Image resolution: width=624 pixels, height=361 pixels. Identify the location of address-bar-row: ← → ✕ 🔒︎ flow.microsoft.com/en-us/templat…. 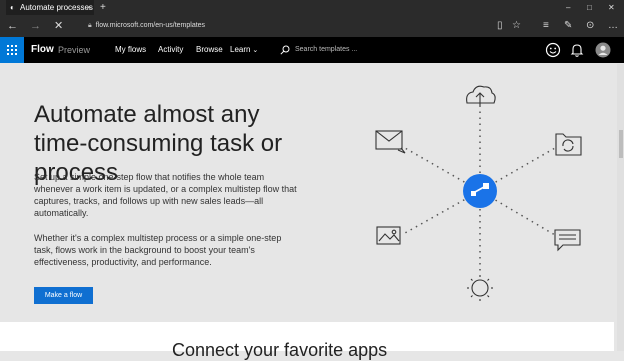
(312, 26).